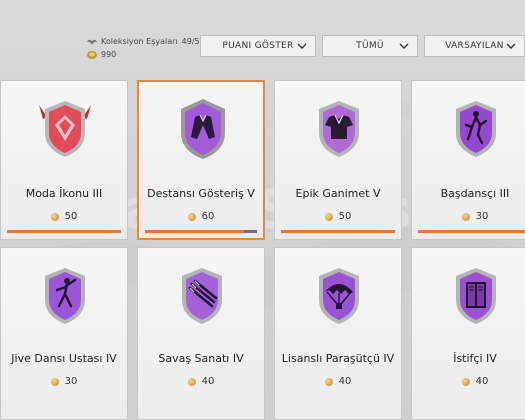 The height and width of the screenshot is (420, 525). Describe the element at coordinates (147, 48) in the screenshot. I see `collection-summary: Koleksiyon Eşyaları 49/59 990` at that location.